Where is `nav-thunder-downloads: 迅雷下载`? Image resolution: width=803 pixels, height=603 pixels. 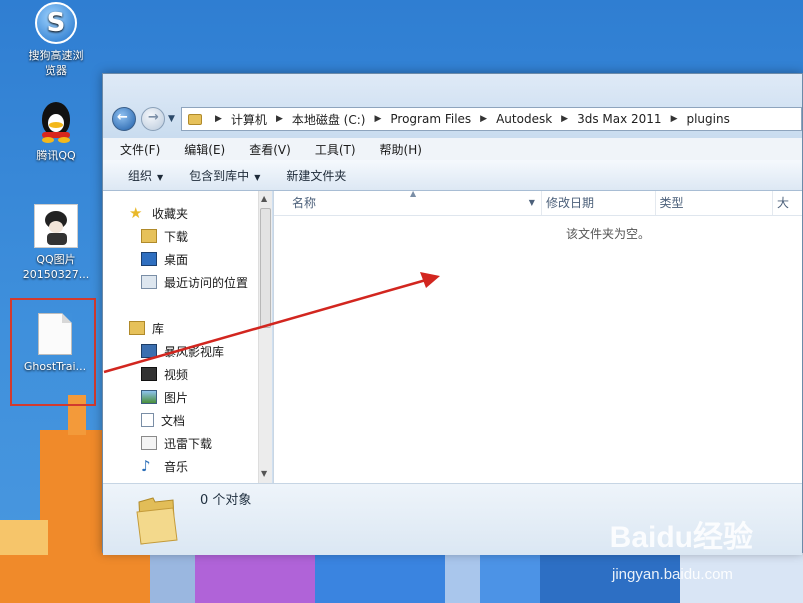 nav-thunder-downloads: 迅雷下载 is located at coordinates (176, 443).